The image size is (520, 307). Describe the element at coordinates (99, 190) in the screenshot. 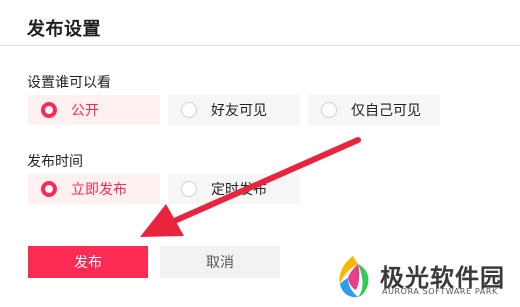

I see `option-label: 立即发布` at that location.